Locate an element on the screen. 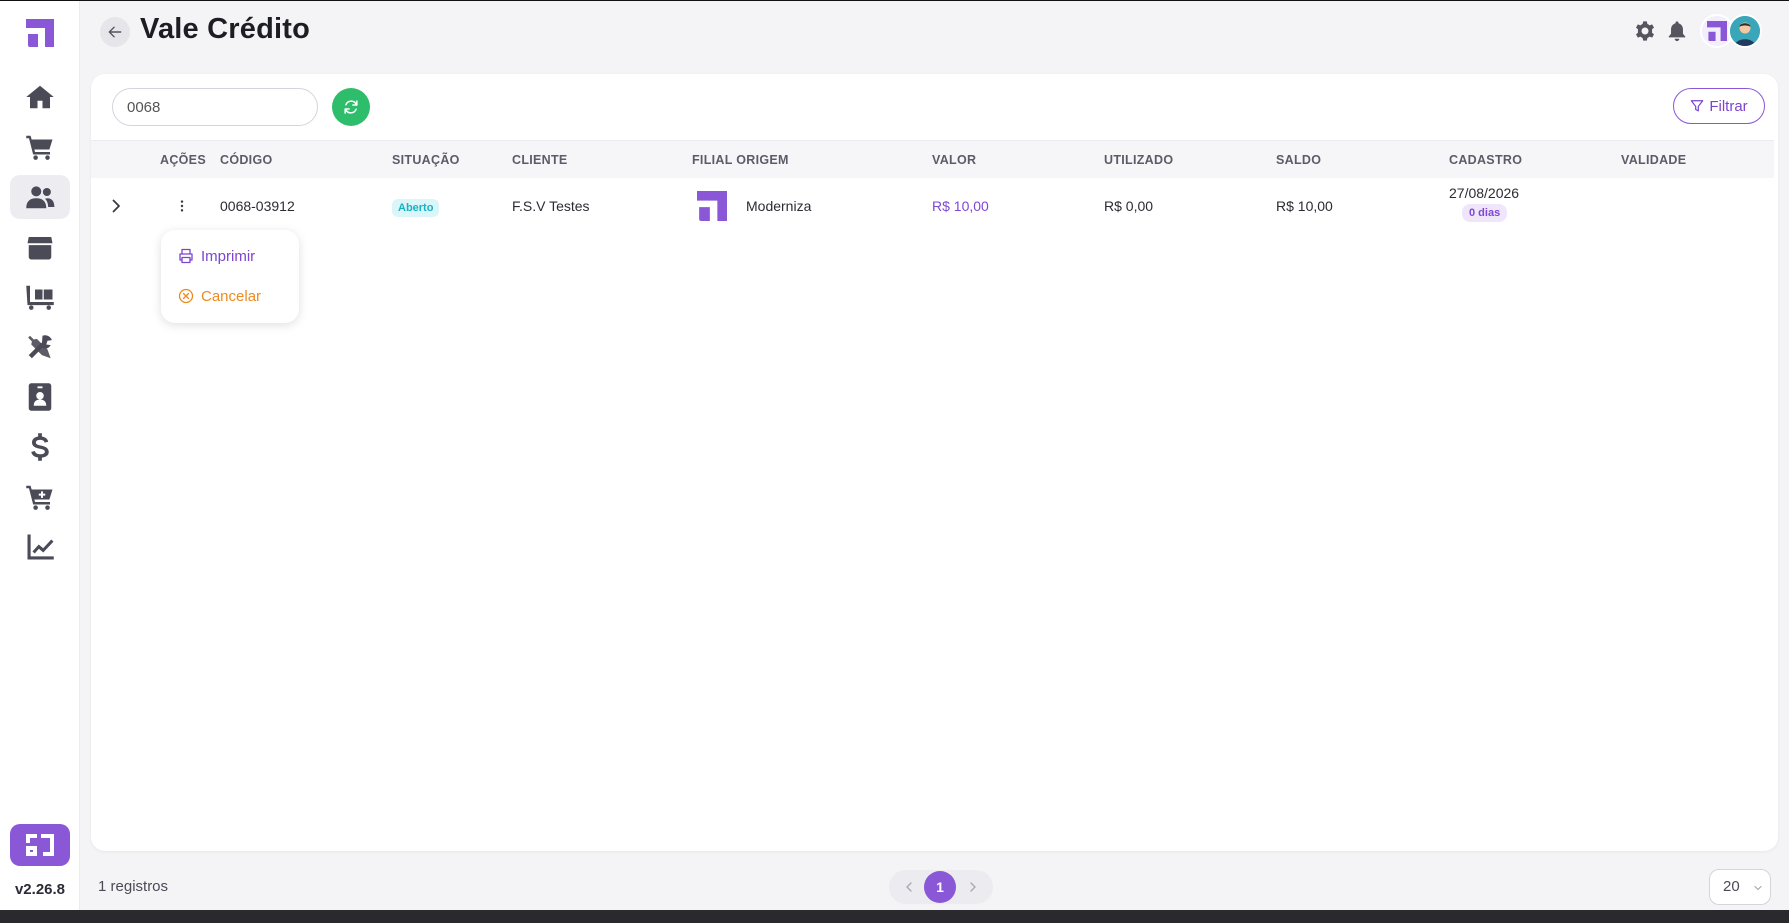 The height and width of the screenshot is (923, 1789). box-icon is located at coordinates (40, 248).